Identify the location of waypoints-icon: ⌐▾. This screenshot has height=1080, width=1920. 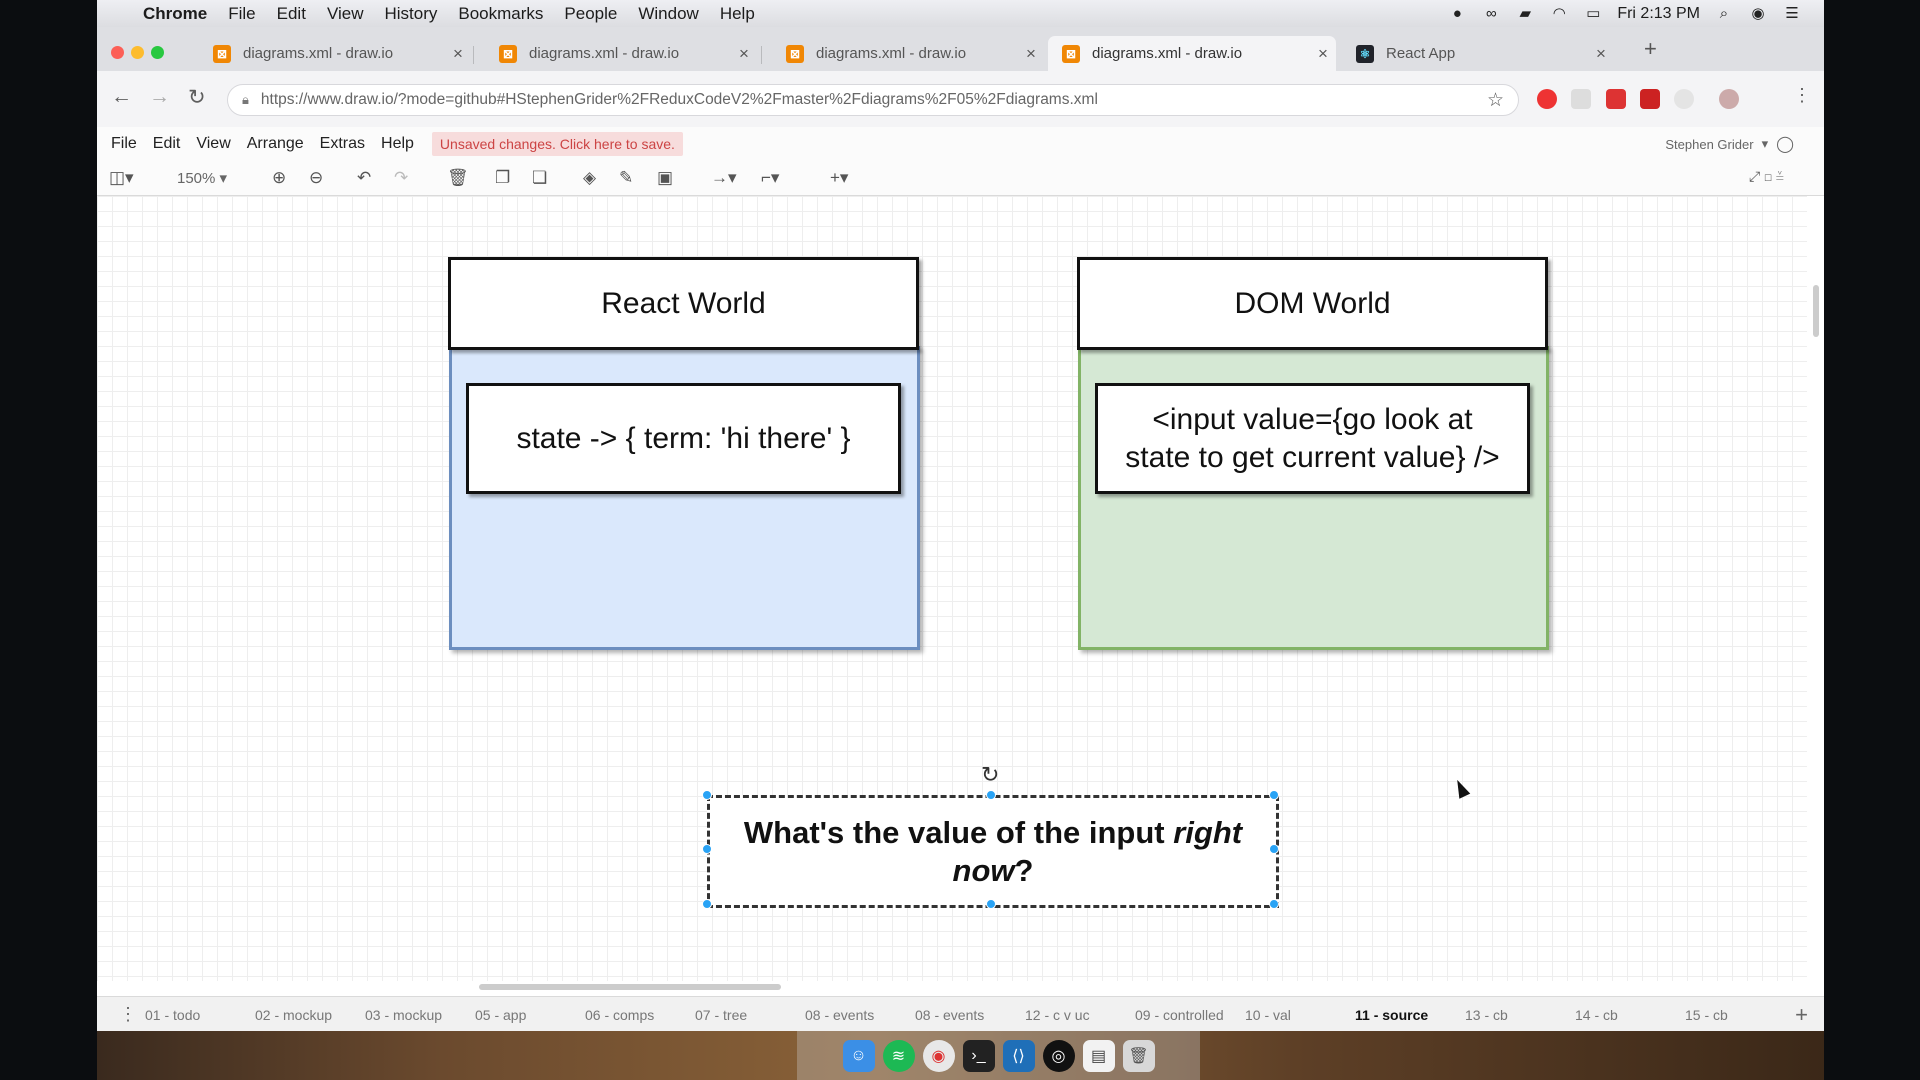
(770, 178).